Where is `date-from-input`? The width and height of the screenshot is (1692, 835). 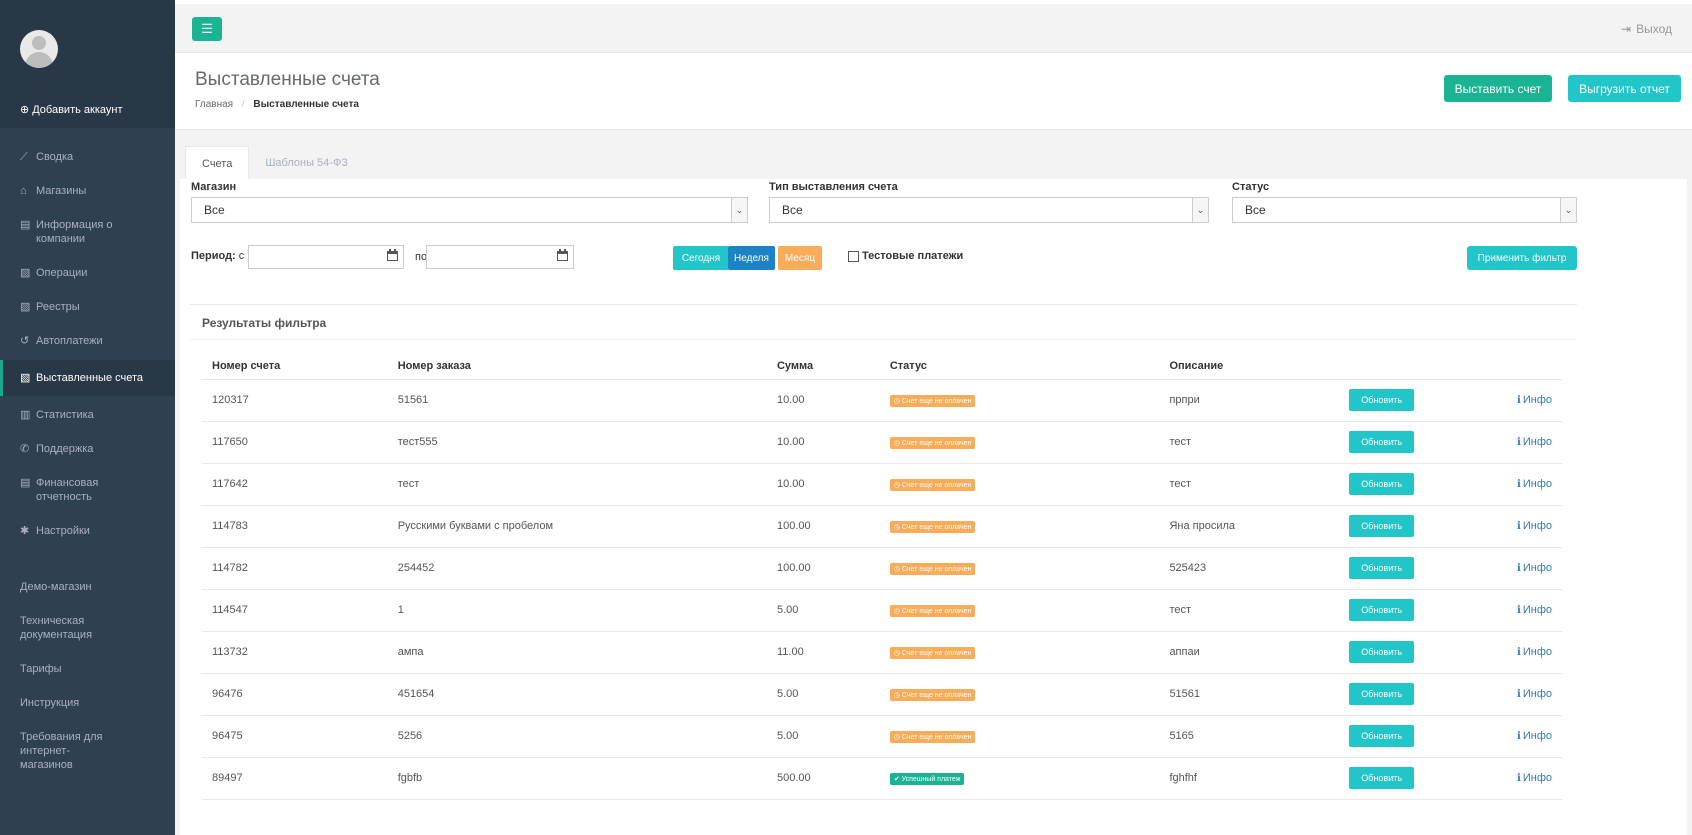
date-from-input is located at coordinates (326, 257).